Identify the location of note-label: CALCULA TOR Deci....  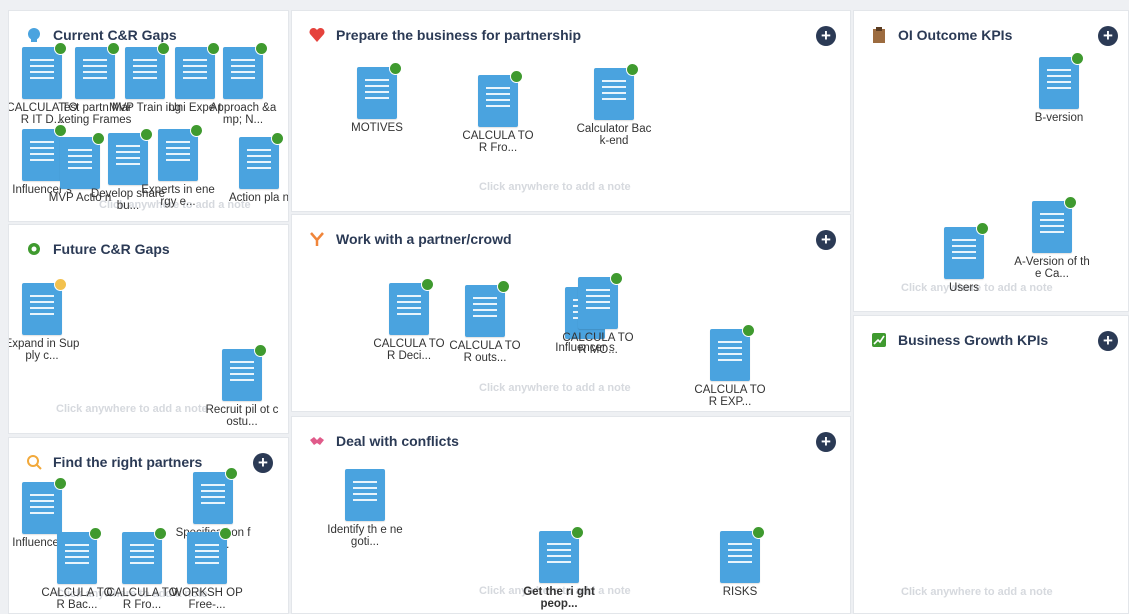
(409, 350).